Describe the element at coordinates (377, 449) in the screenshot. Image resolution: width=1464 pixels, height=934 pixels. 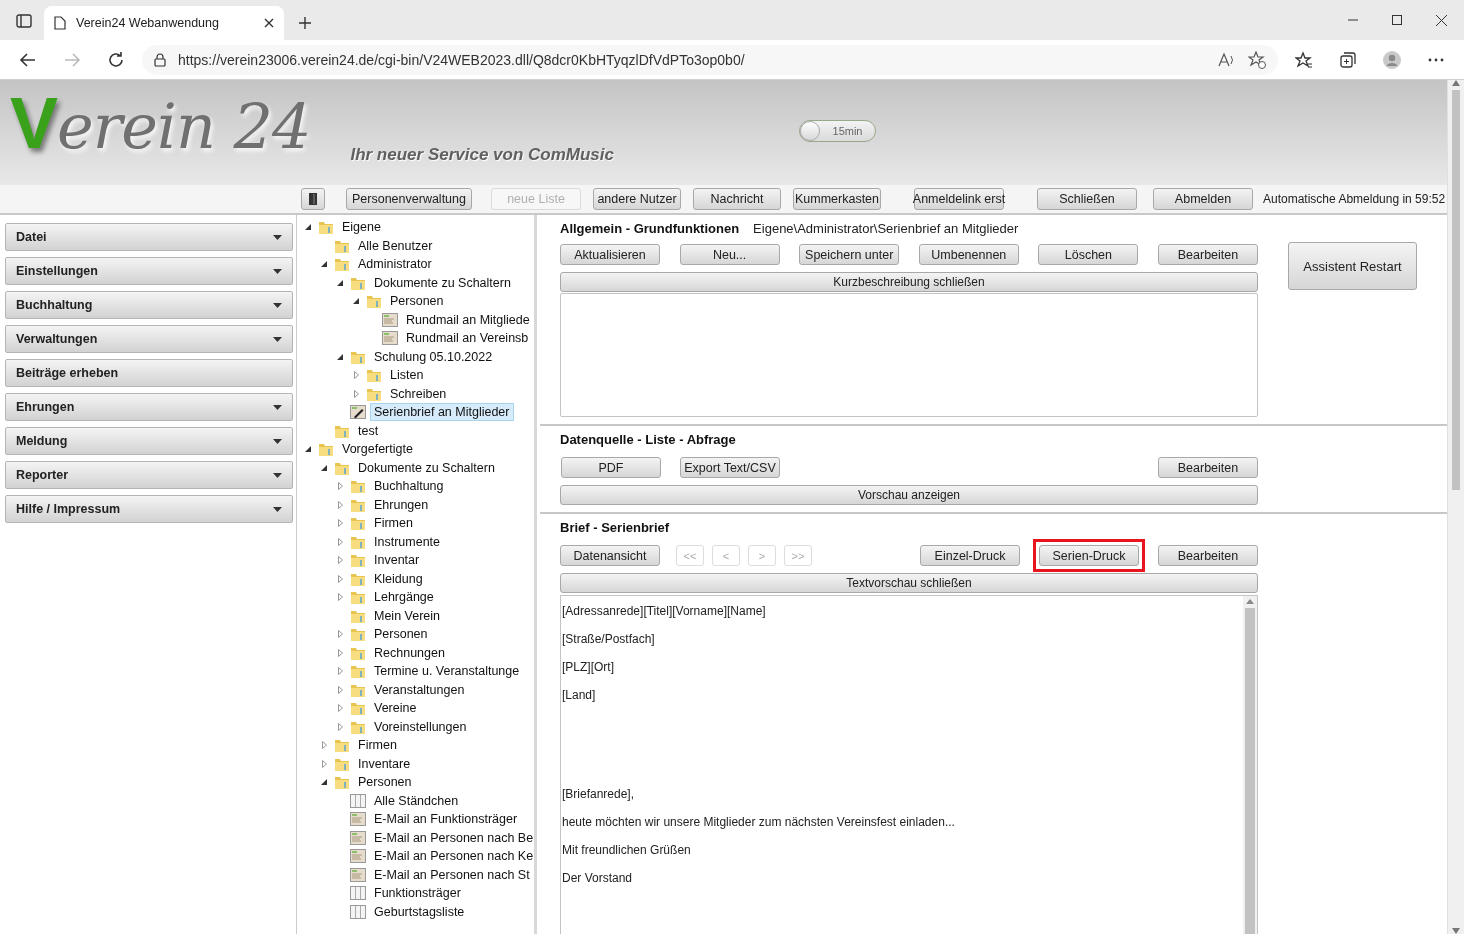
I see `tree-item: Vorgefertigte` at that location.